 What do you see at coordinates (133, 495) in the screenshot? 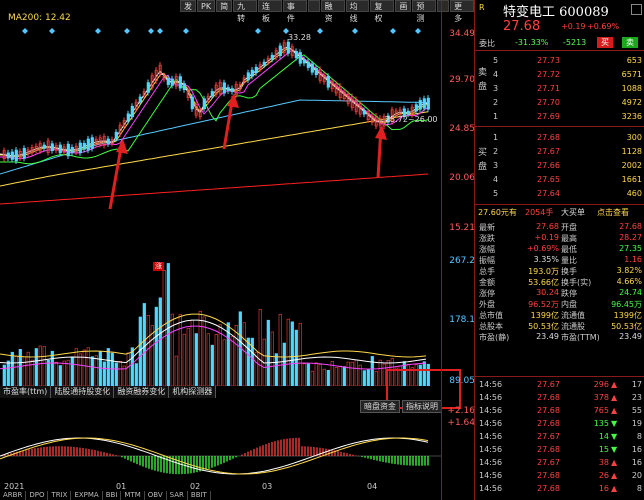
I see `bottom-tab: MTM` at bounding box center [133, 495].